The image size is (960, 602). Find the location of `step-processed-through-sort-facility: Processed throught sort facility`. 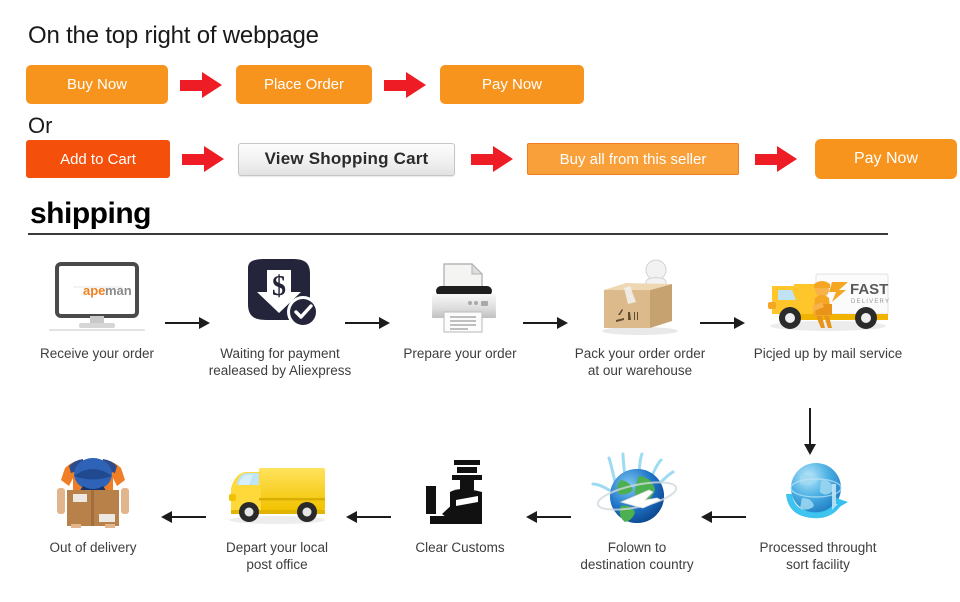

step-processed-through-sort-facility: Processed throught sort facility is located at coordinates (818, 512).